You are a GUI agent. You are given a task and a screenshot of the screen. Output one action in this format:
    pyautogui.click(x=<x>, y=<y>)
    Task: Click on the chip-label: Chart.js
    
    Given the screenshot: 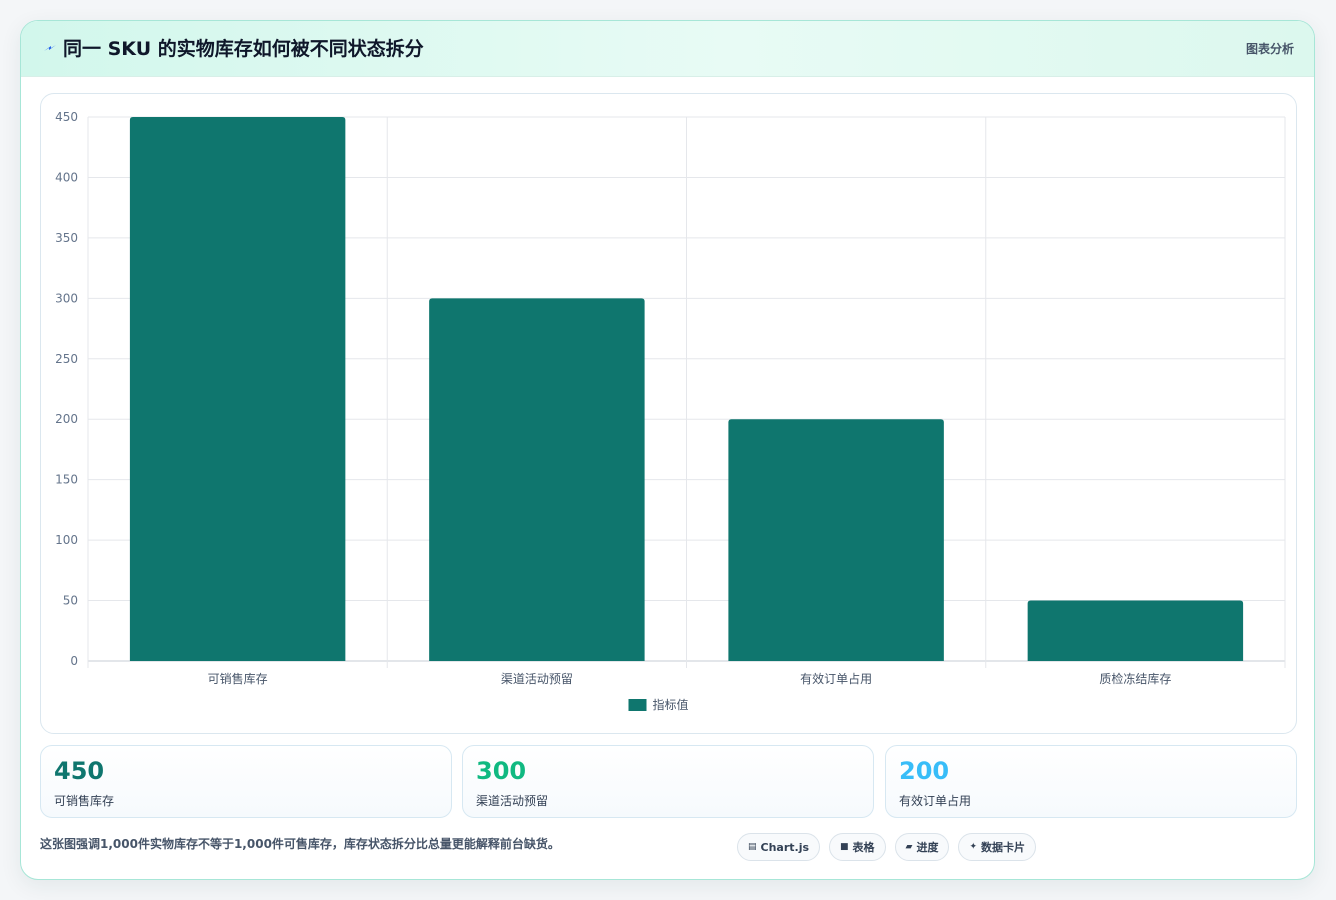 What is the action you would take?
    pyautogui.click(x=785, y=847)
    